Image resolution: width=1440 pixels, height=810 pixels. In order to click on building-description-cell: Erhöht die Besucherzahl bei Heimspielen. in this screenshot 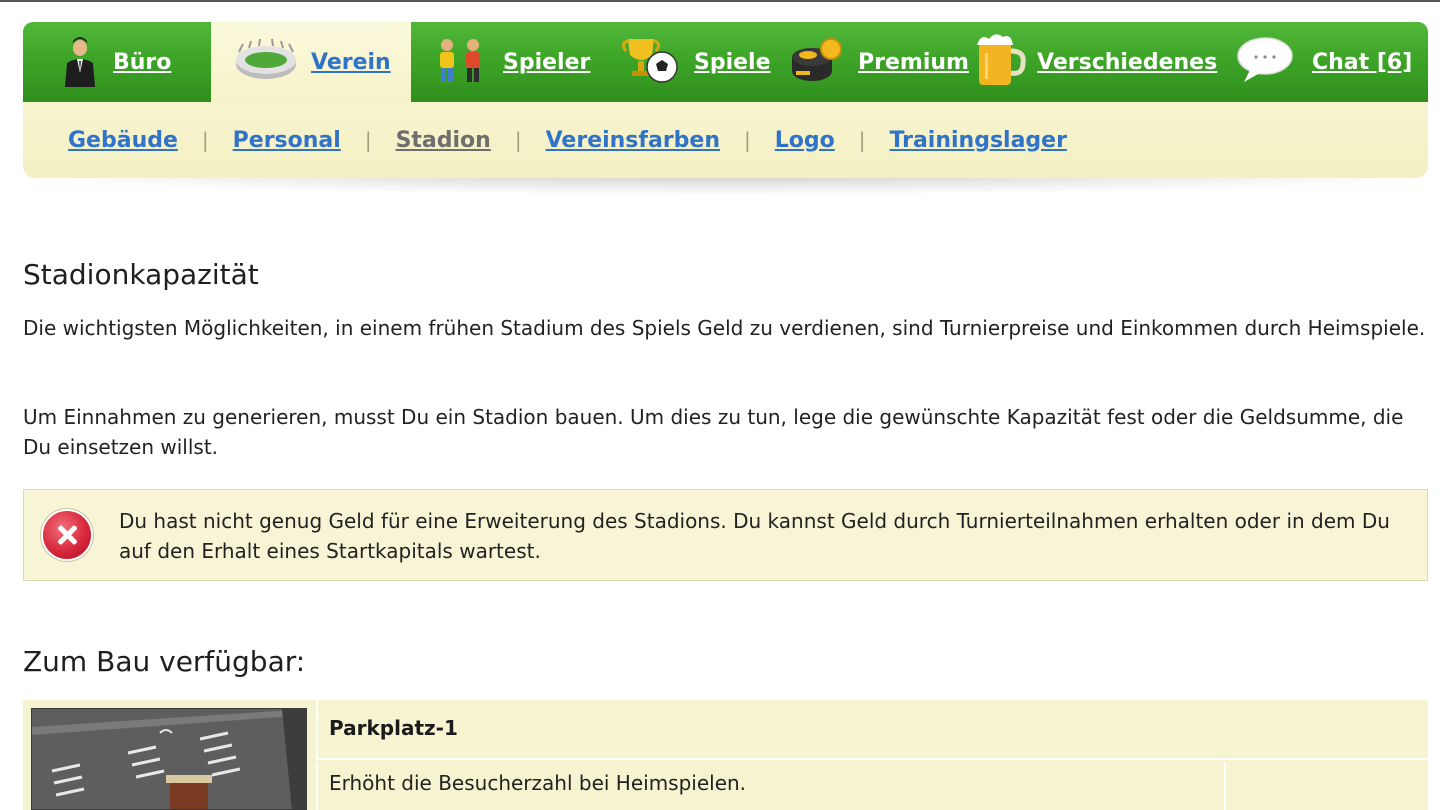, I will do `click(771, 786)`.